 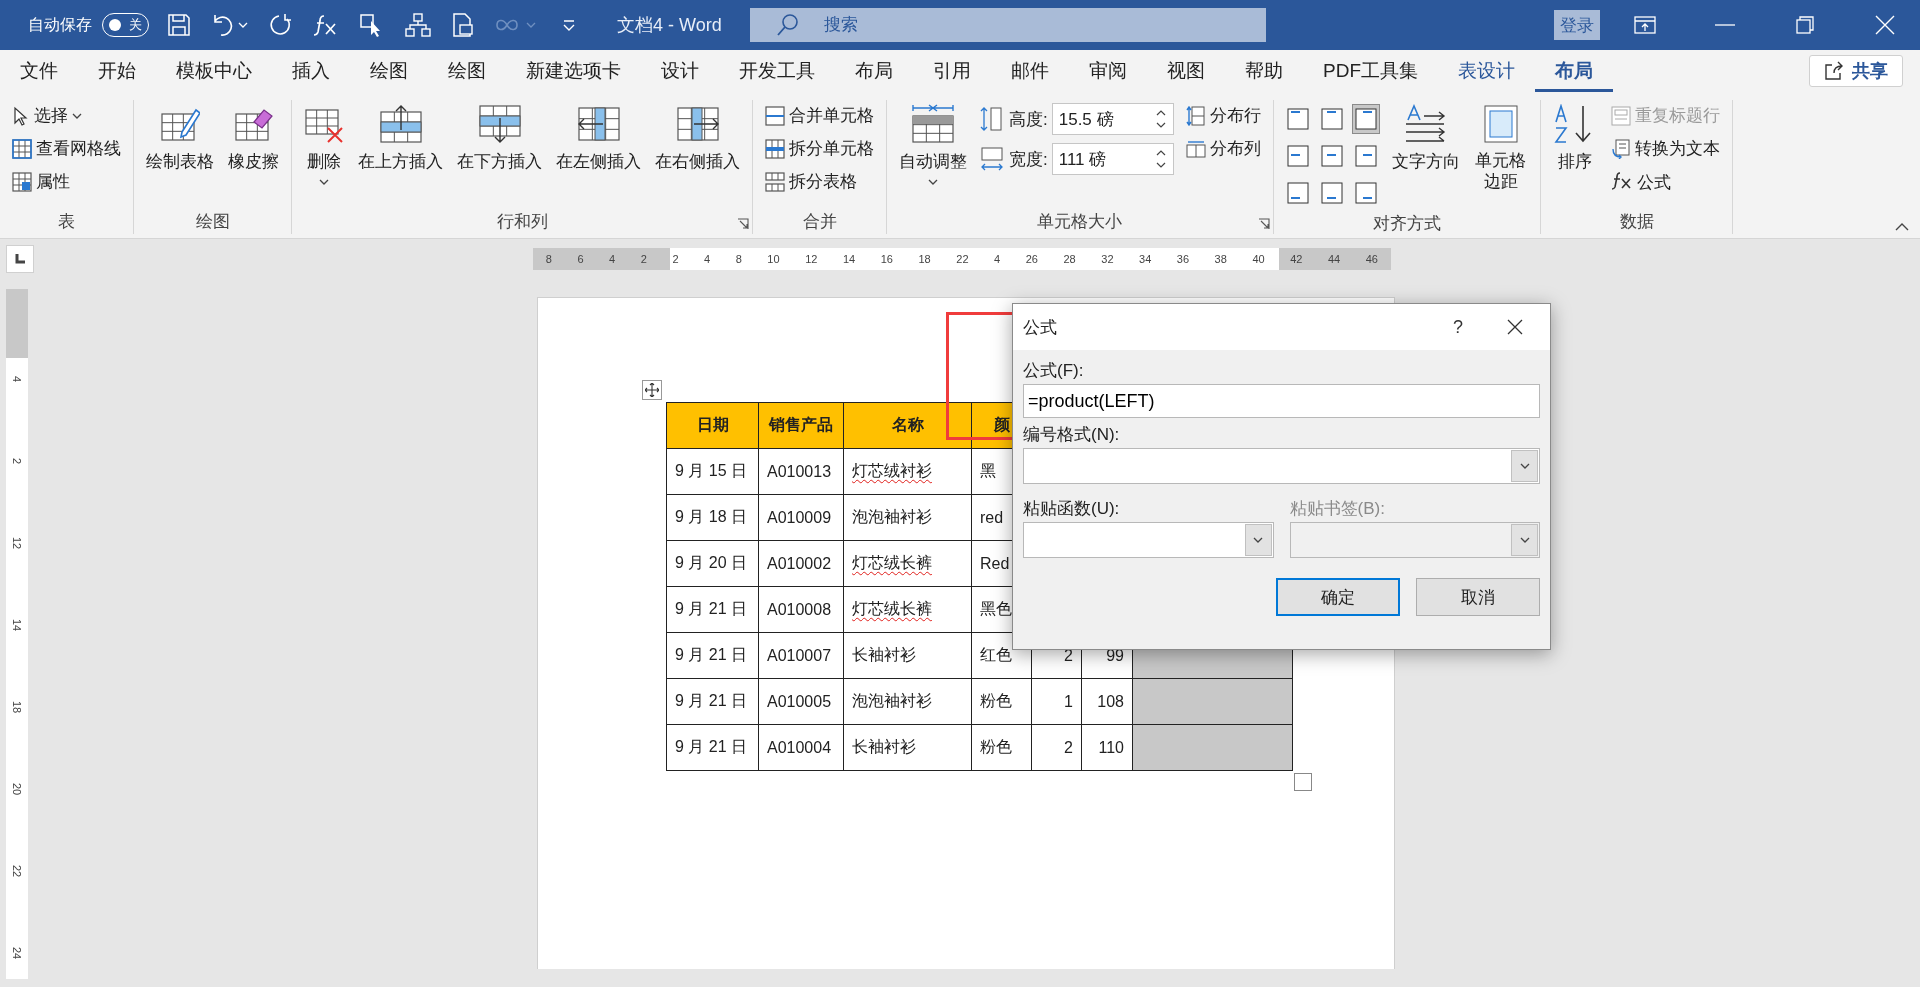 What do you see at coordinates (907, 563) in the screenshot?
I see `table-cell: 灯芯绒长裤` at bounding box center [907, 563].